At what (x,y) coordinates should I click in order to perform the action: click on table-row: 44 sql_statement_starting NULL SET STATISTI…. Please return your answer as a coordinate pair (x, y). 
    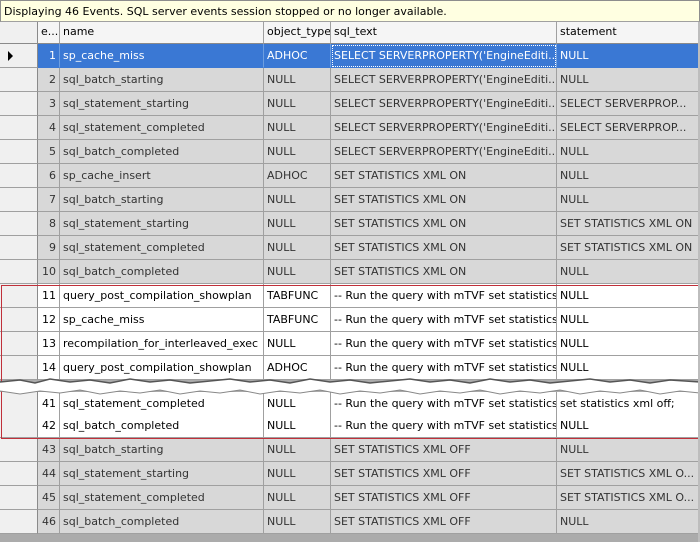
    Looking at the image, I should click on (350, 474).